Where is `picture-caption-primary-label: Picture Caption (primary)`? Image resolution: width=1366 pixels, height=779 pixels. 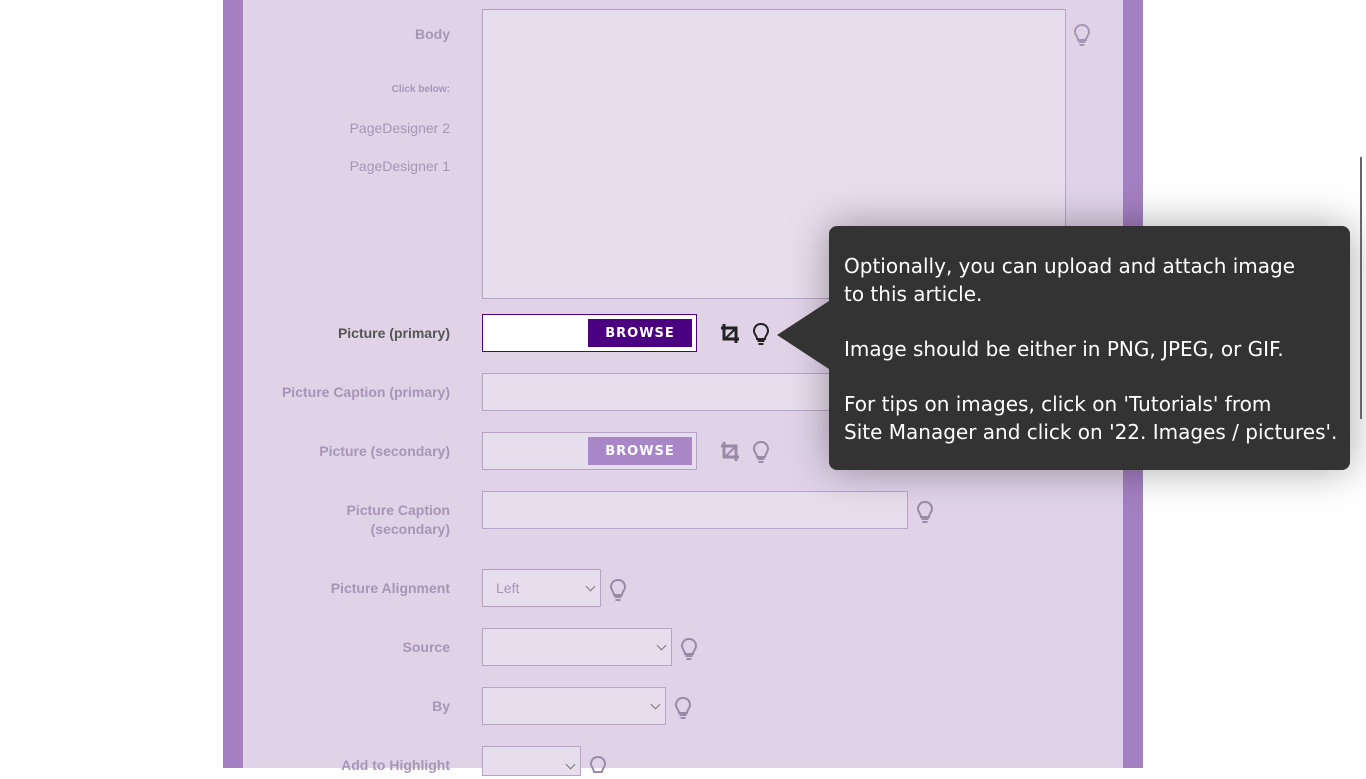
picture-caption-primary-label: Picture Caption (primary) is located at coordinates (365, 392).